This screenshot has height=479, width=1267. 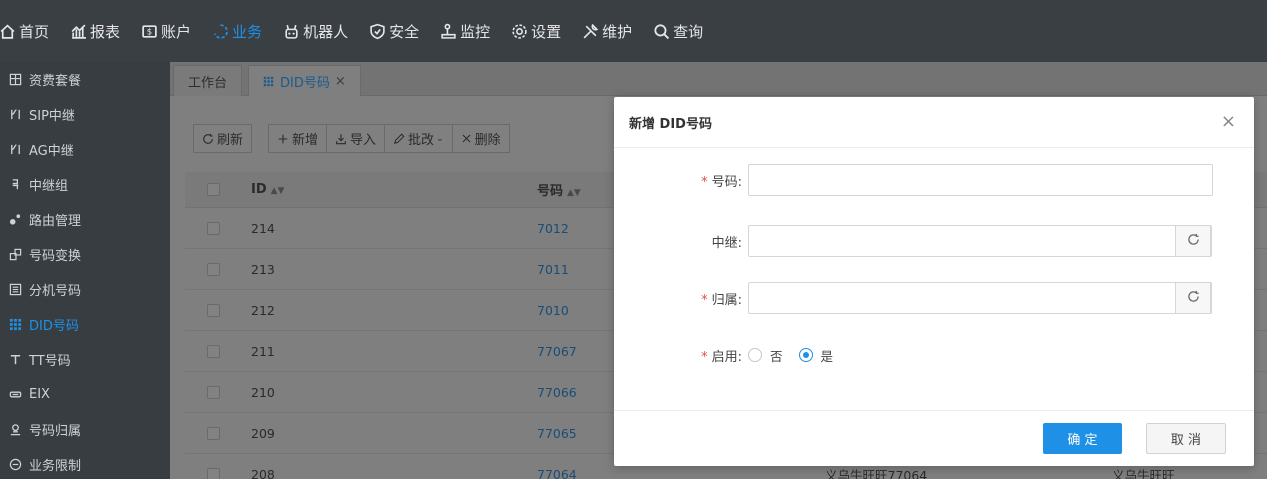 I want to click on nav-account: $ 账户, so click(x=170, y=31).